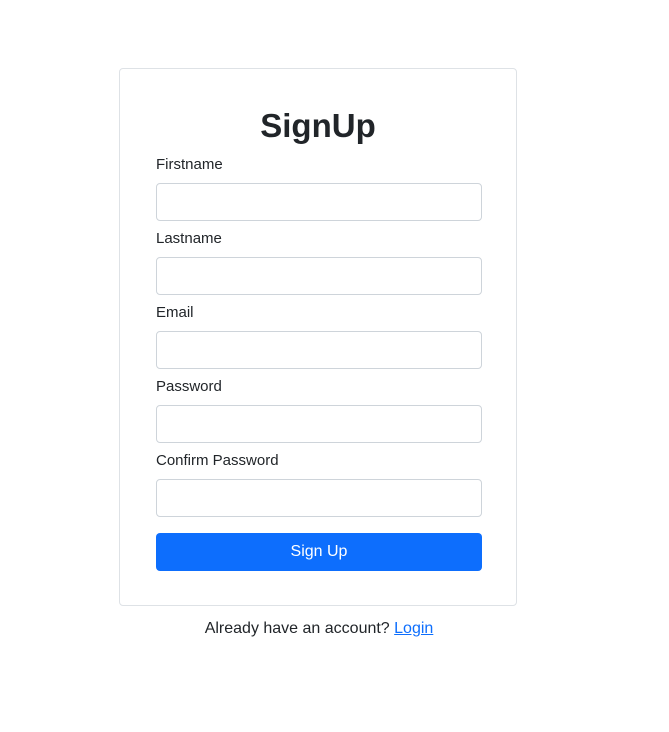  I want to click on email-input, so click(319, 350).